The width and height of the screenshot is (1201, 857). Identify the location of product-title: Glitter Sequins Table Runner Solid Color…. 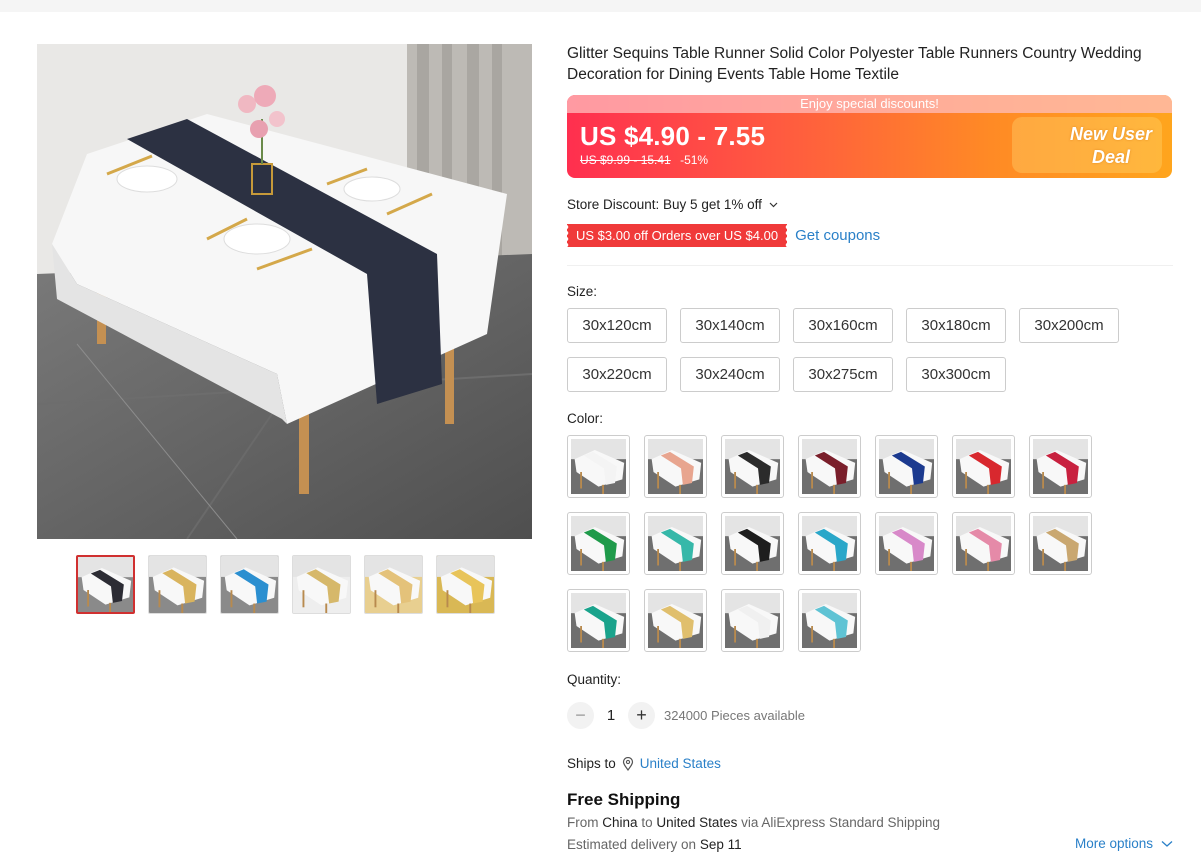
(854, 64).